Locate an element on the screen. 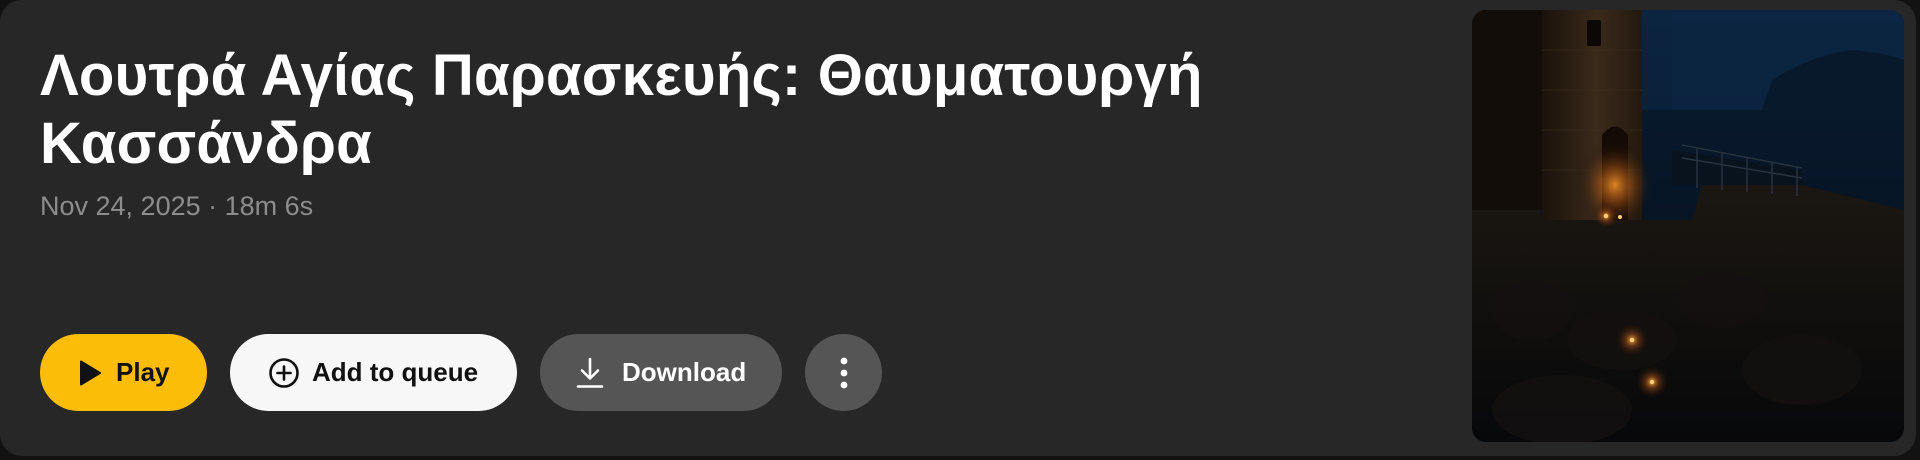 The height and width of the screenshot is (460, 1920). action-bar: Play Add to queue Download is located at coordinates (461, 372).